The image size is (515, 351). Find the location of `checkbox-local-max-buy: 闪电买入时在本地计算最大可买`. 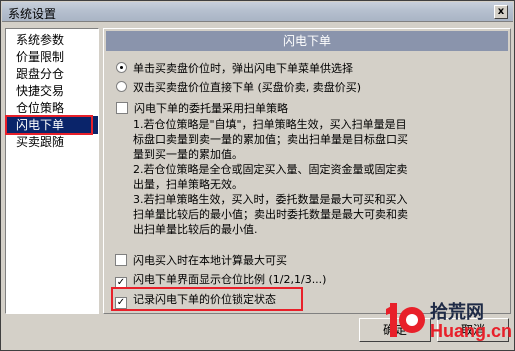

checkbox-local-max-buy: 闪电买入时在本地计算最大可买 is located at coordinates (201, 261).